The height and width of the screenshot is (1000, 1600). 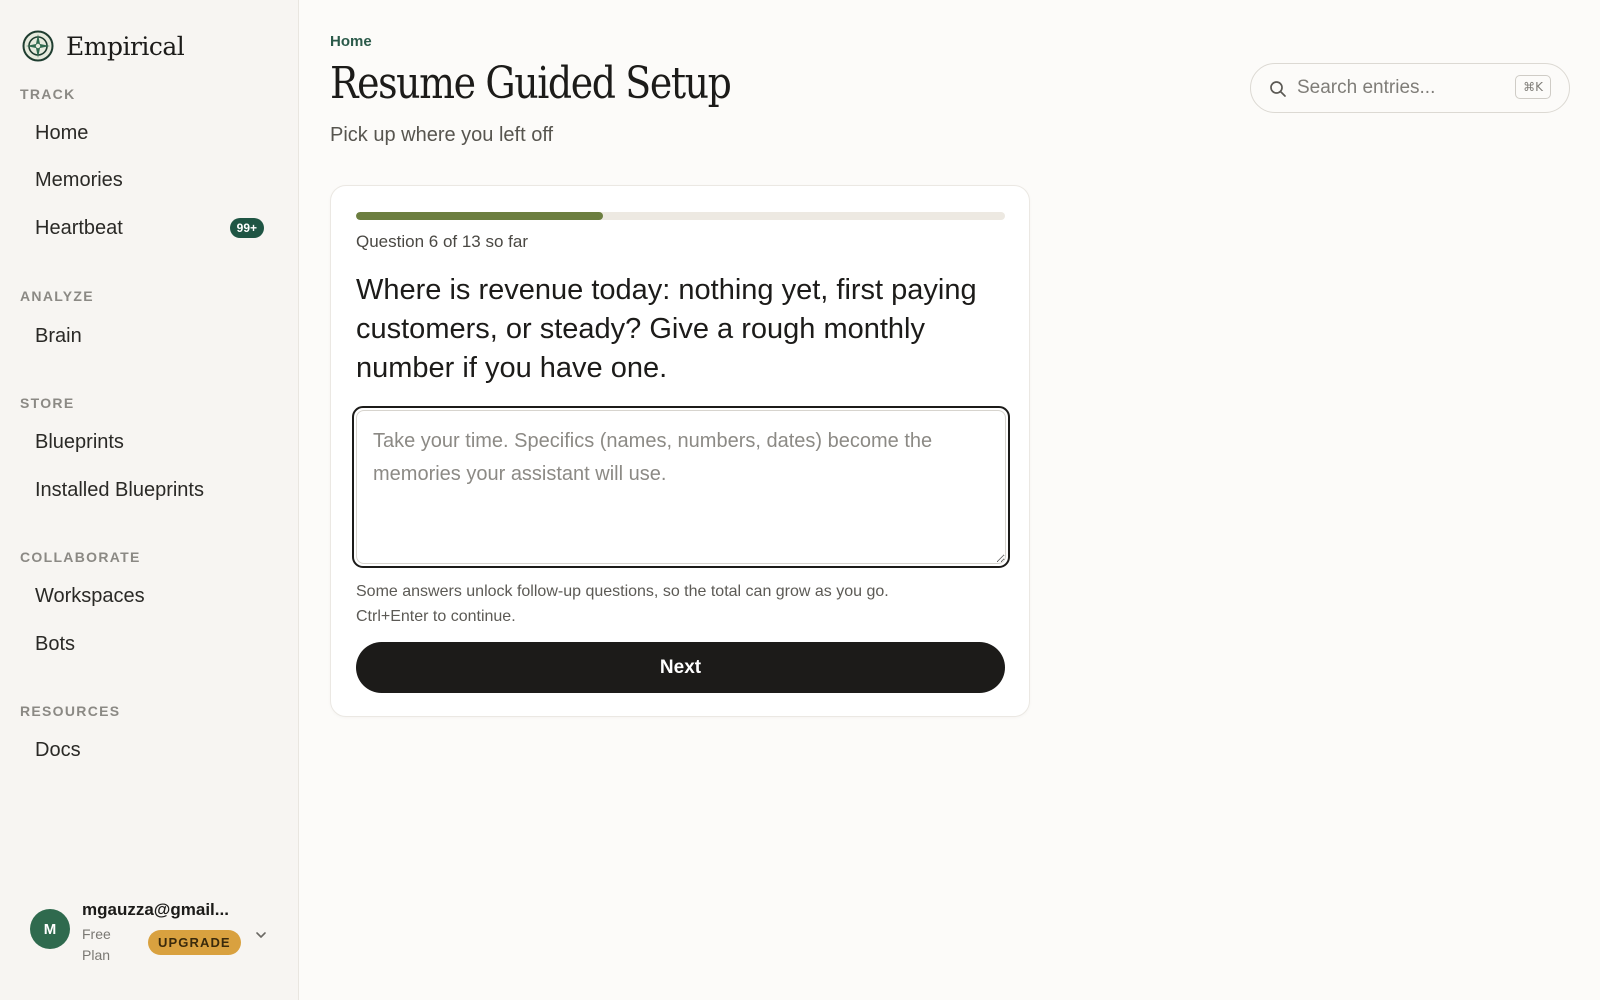 I want to click on sidebar-item-installed-blueprints: Installed Blueprints, so click(x=146, y=490).